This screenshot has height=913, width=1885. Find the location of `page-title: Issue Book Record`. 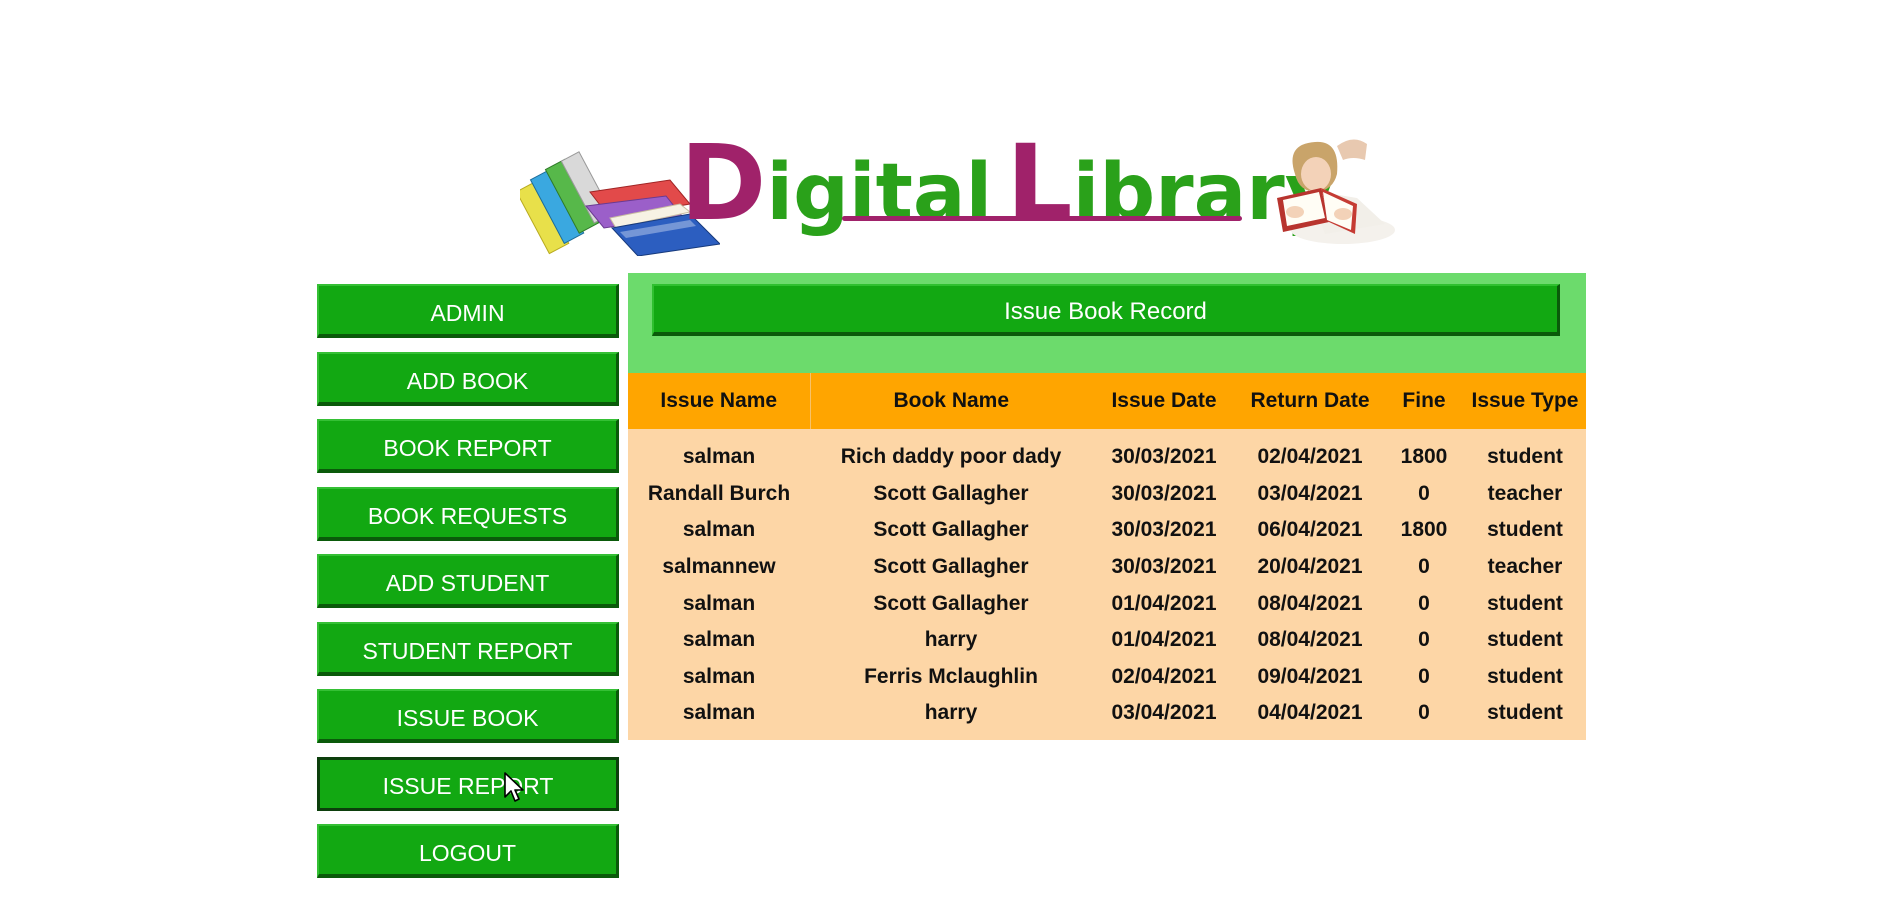

page-title: Issue Book Record is located at coordinates (1106, 310).